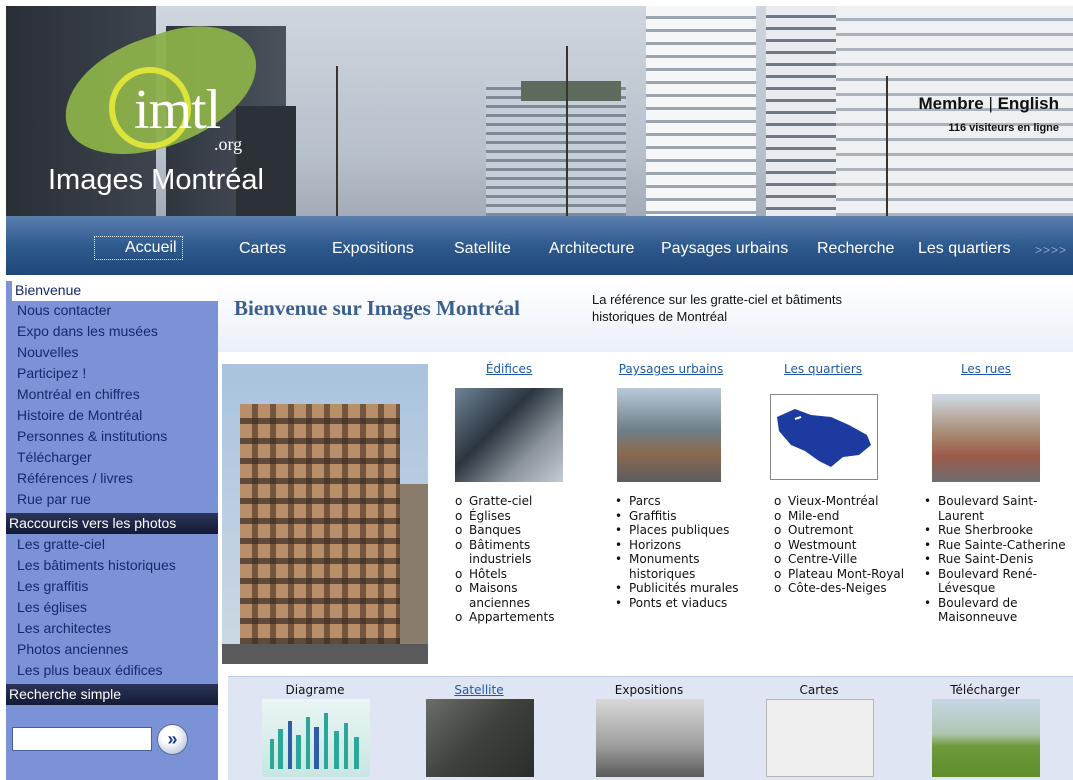 The width and height of the screenshot is (1073, 780). I want to click on satellite-thumbnail-icon, so click(480, 738).